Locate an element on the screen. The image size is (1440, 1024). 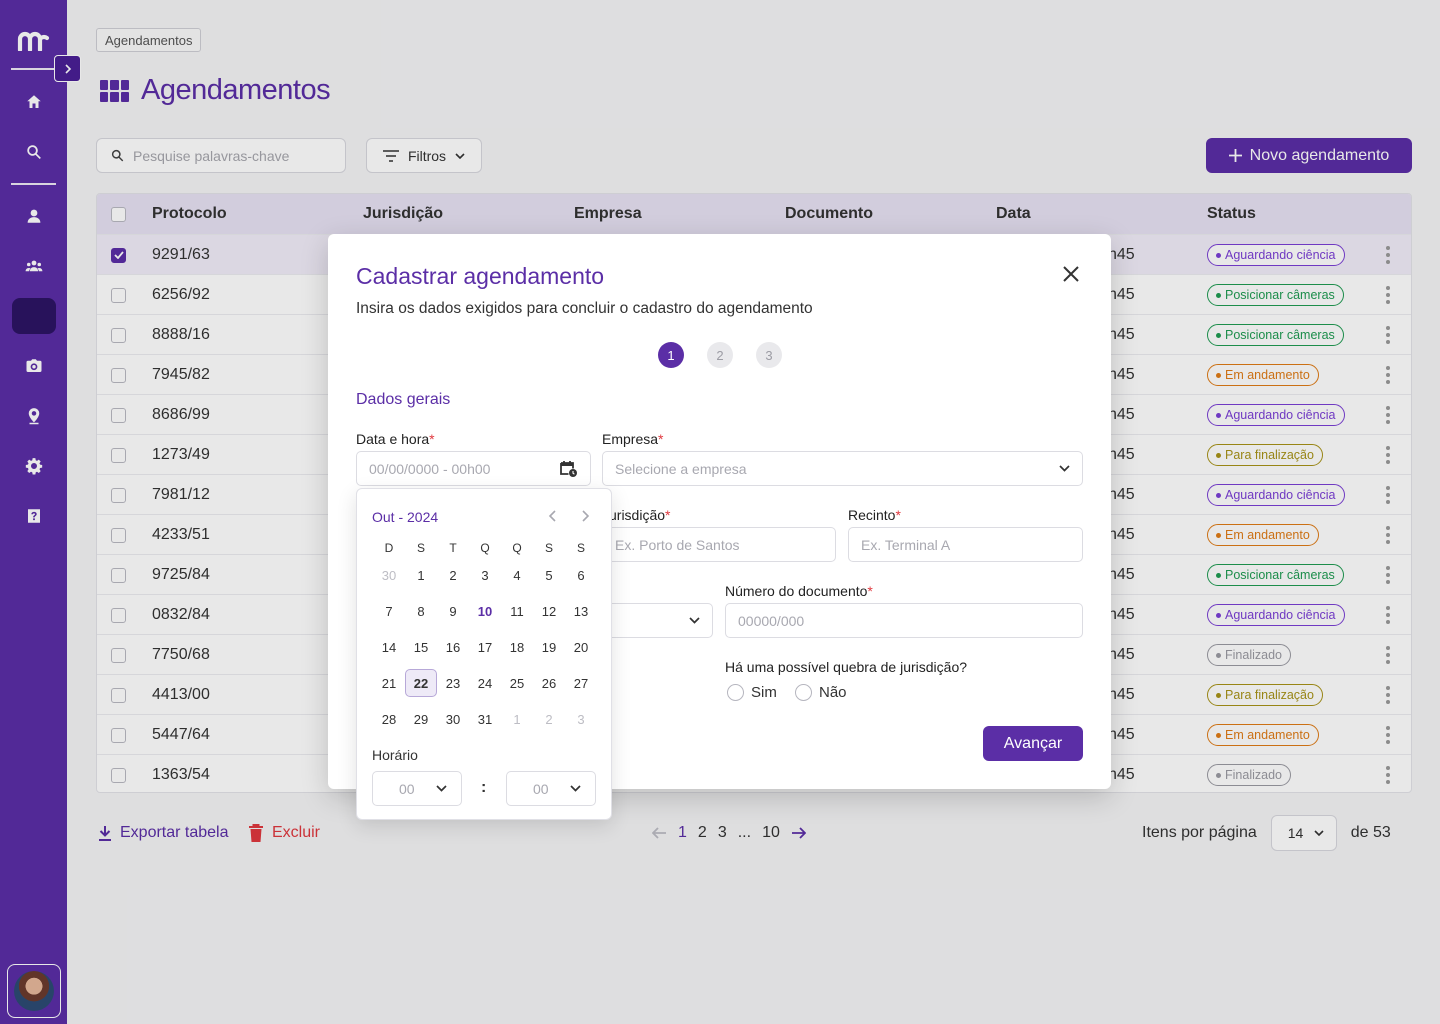
recinto-label: Recinto* is located at coordinates (874, 515).